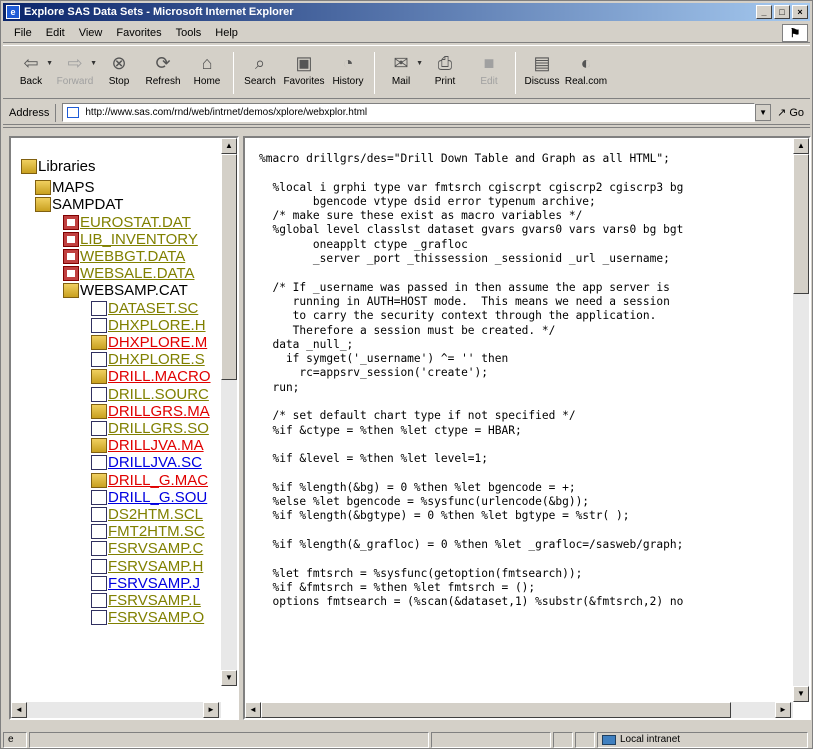 Image resolution: width=813 pixels, height=749 pixels. Describe the element at coordinates (401, 67) in the screenshot. I see `mail-button: ✉ Mail ▼` at that location.